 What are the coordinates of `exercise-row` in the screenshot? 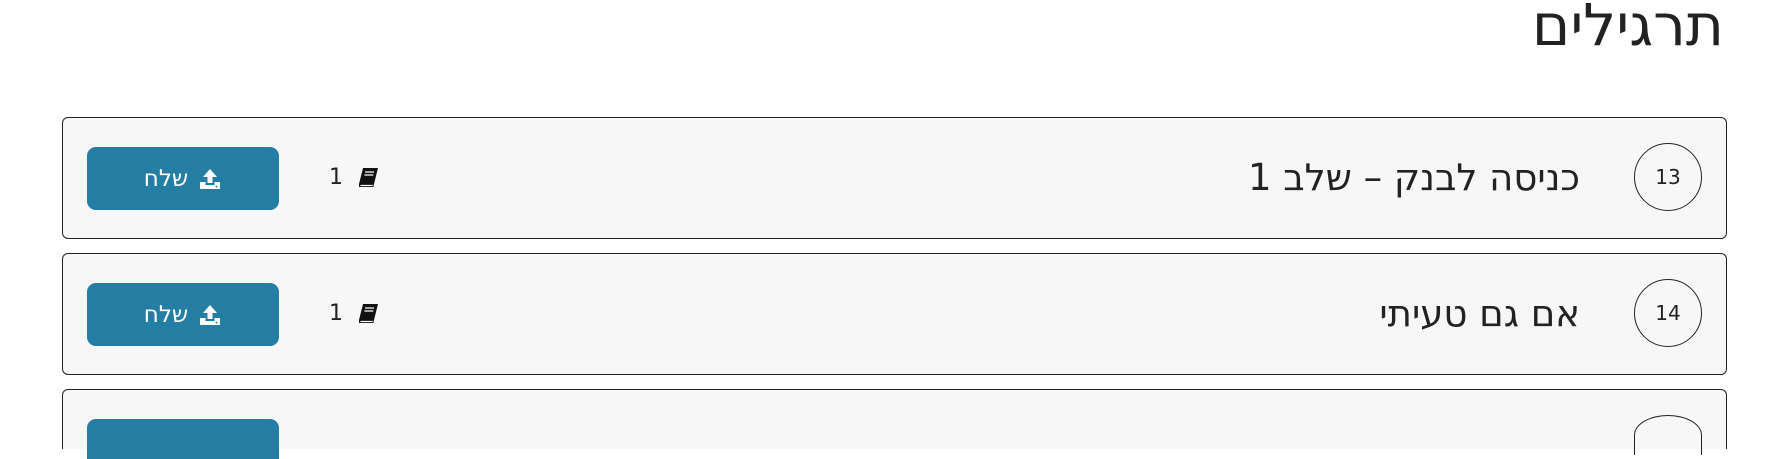 It's located at (894, 424).